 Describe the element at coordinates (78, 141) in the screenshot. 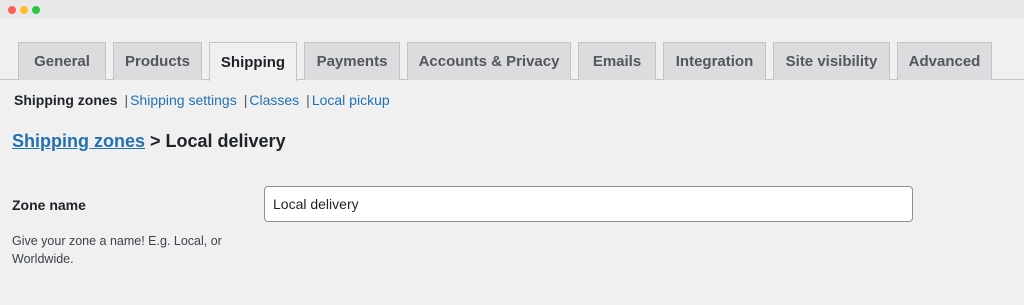

I see `breadcrumb-shipping-zones-link: Shipping zones` at that location.